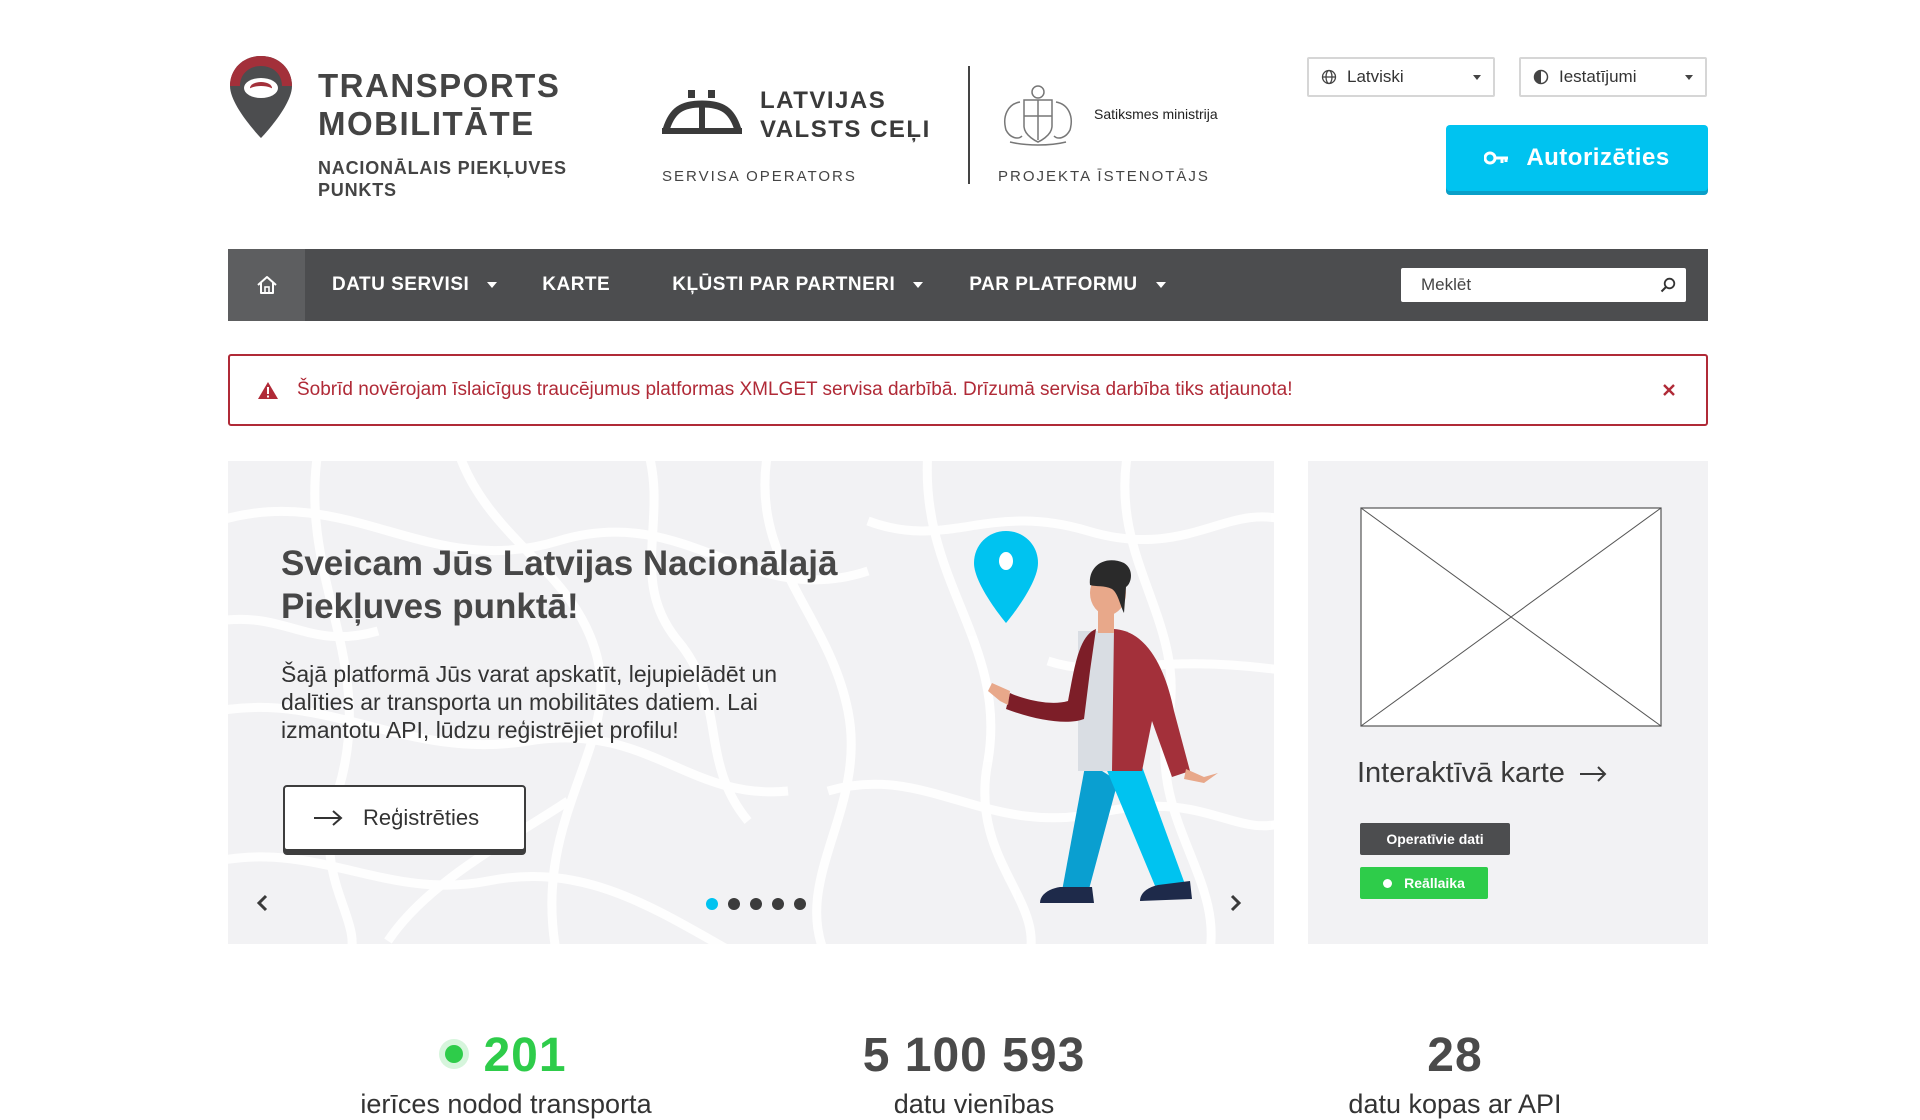 The height and width of the screenshot is (1120, 1920). What do you see at coordinates (969, 125) in the screenshot?
I see `partner-divider` at bounding box center [969, 125].